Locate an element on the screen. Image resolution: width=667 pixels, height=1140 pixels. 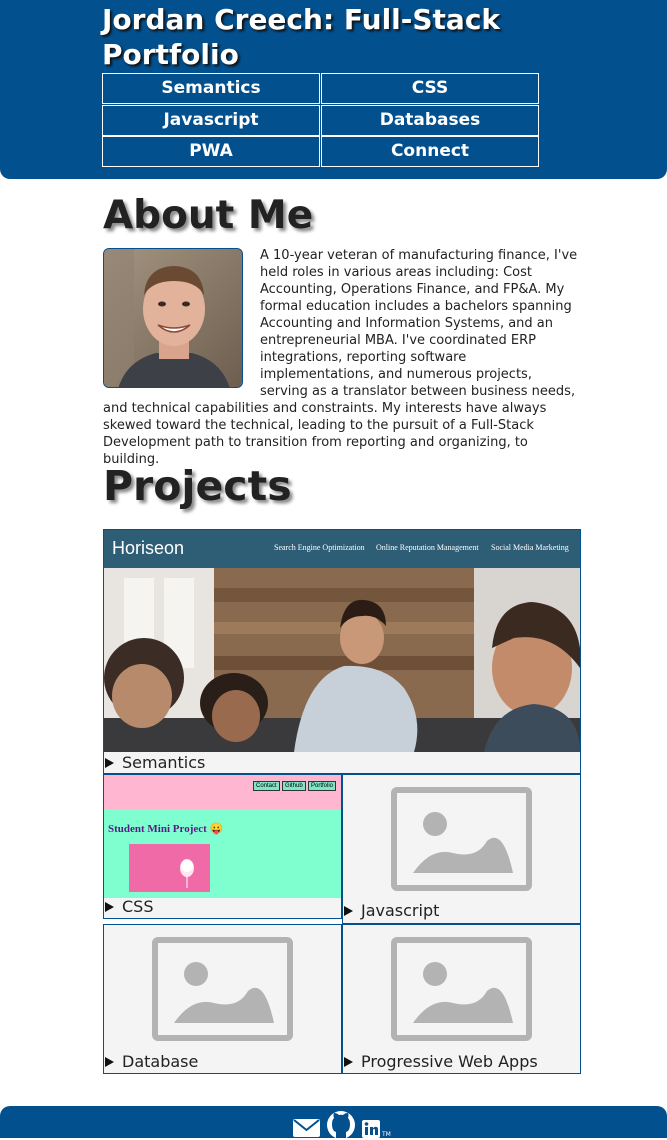
preview-title: Student Mini Project 😛 is located at coordinates (166, 829).